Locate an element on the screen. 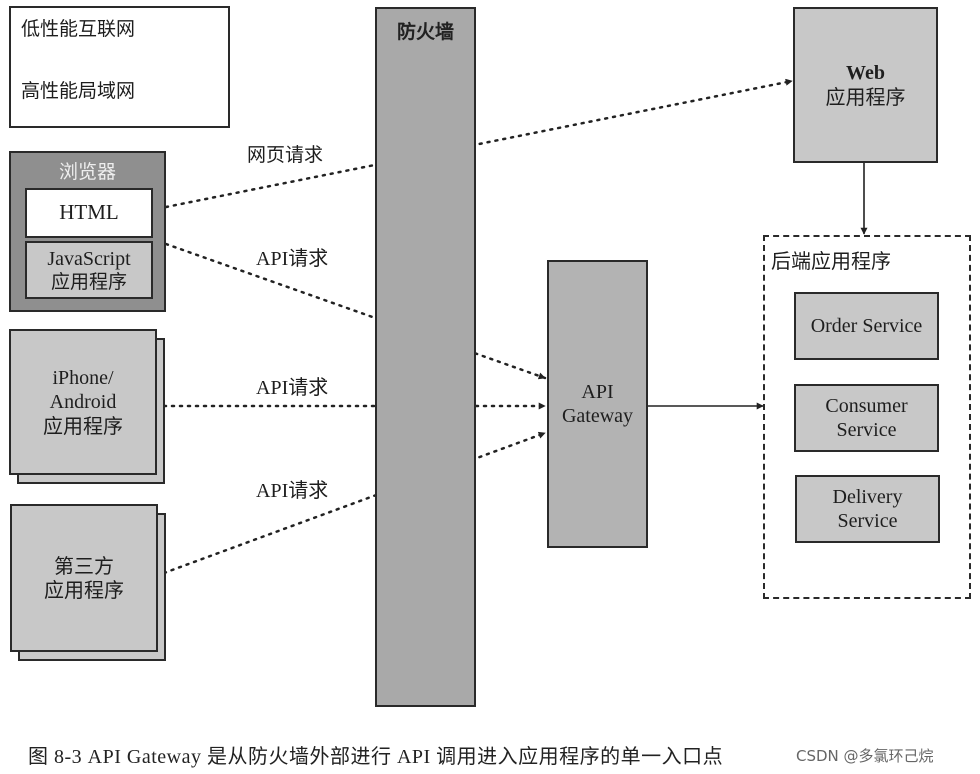 The width and height of the screenshot is (980, 774). order-service-line1: Order Service is located at coordinates (866, 326).